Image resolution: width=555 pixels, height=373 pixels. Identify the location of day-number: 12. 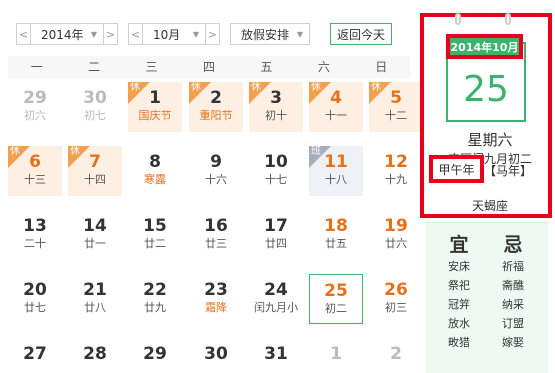
(396, 162).